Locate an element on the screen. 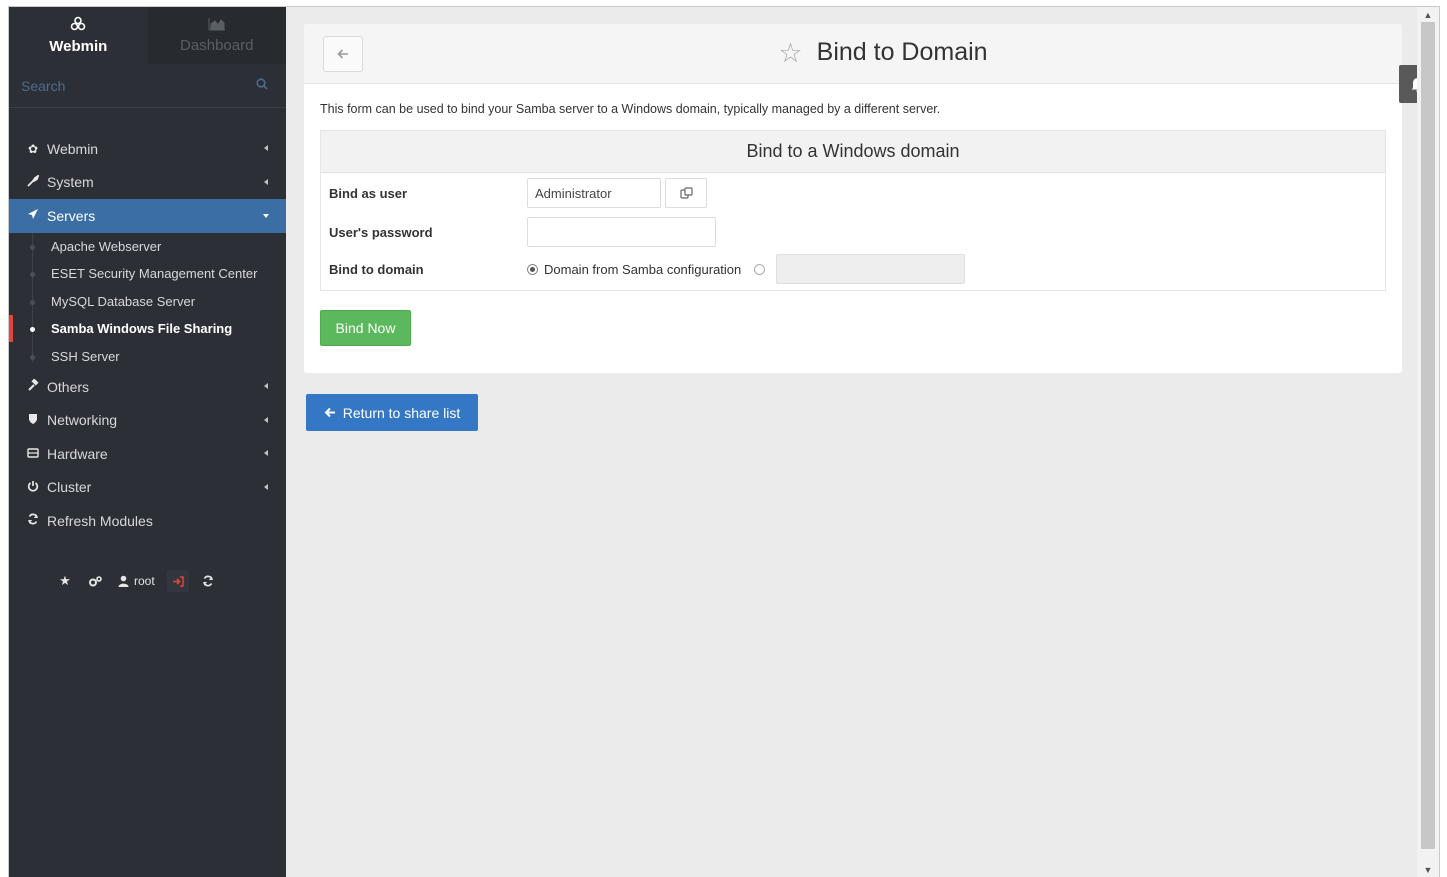  submenu-item-ssh: SSH Server is located at coordinates (147, 357).